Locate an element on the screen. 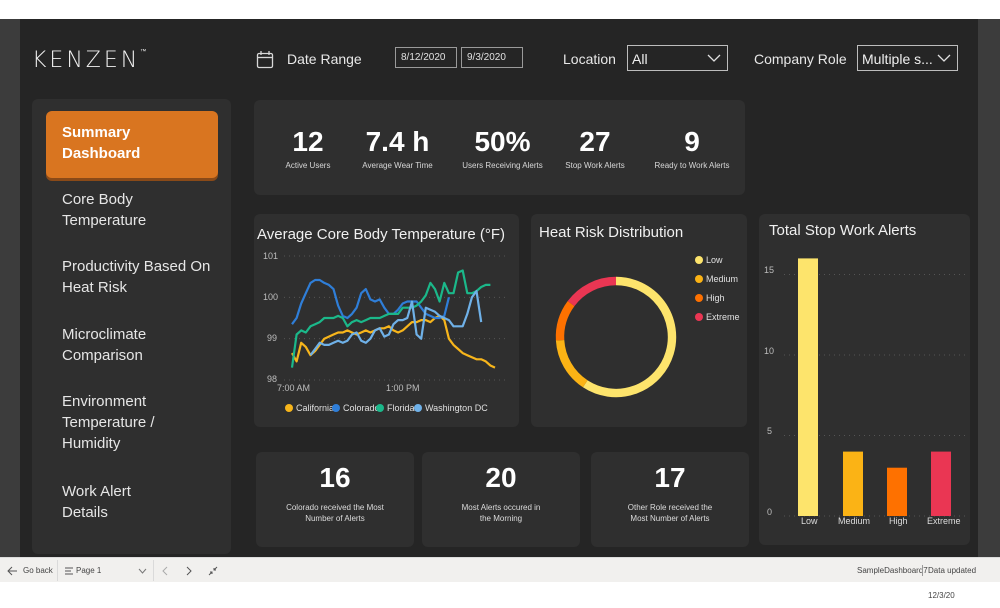 The image size is (1000, 608). y-tick-label: 100 is located at coordinates (271, 297).